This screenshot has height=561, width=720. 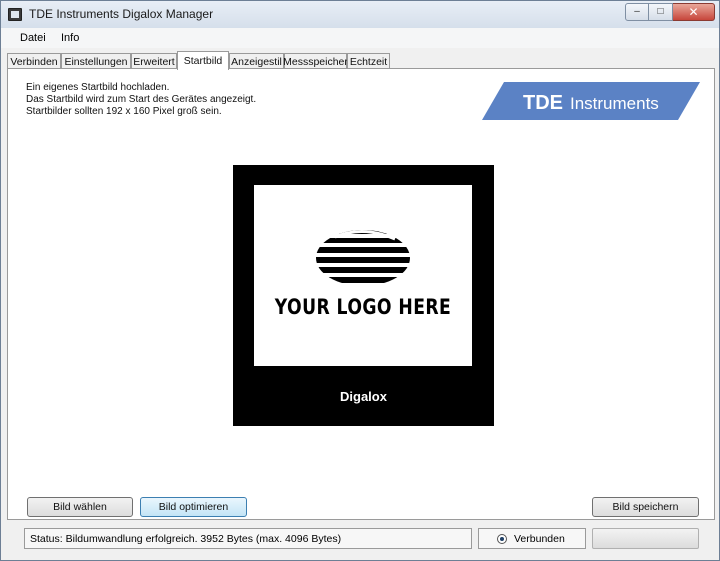 I want to click on maximize-button: □, so click(x=661, y=12).